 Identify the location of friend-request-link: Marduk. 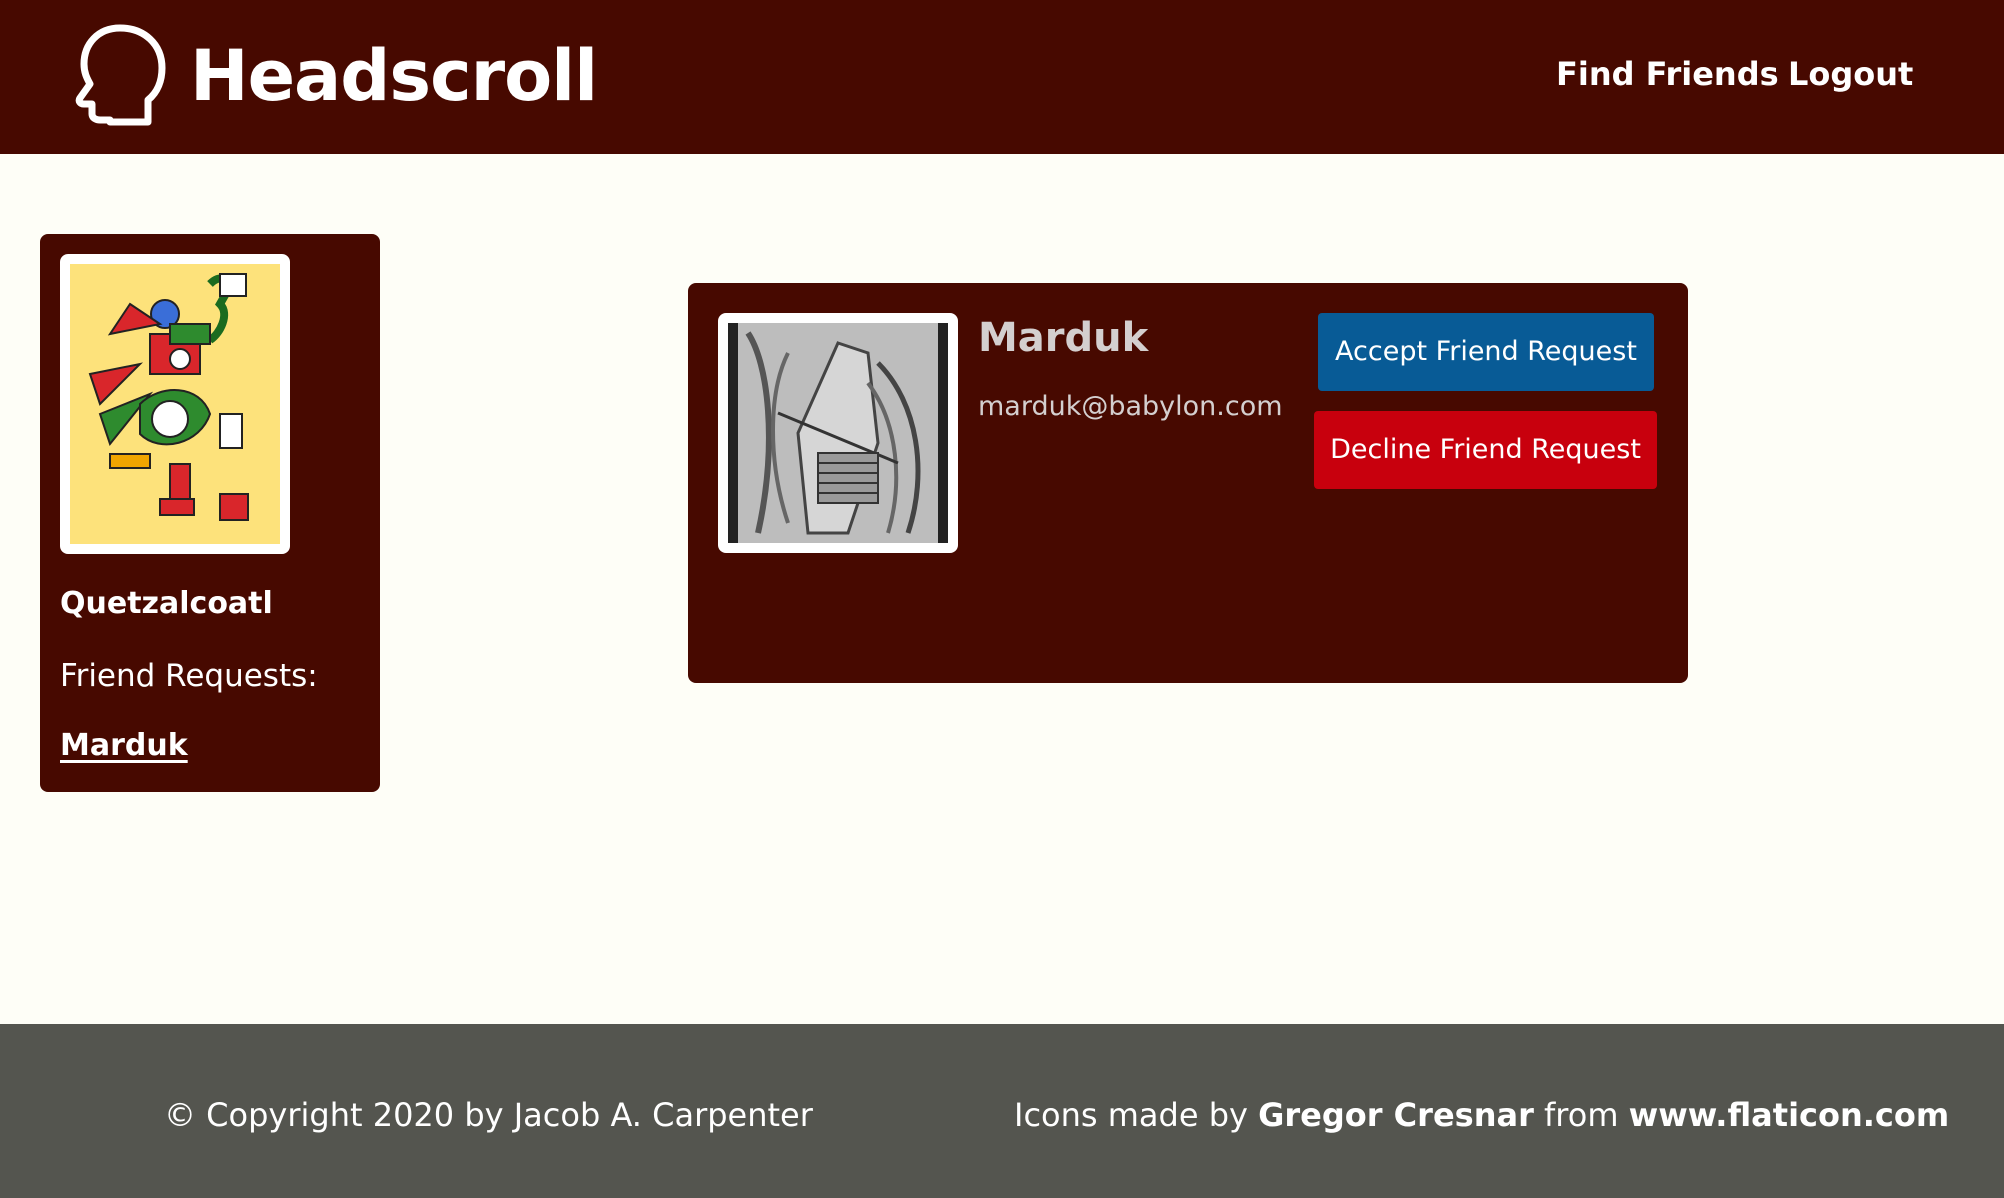
(124, 745).